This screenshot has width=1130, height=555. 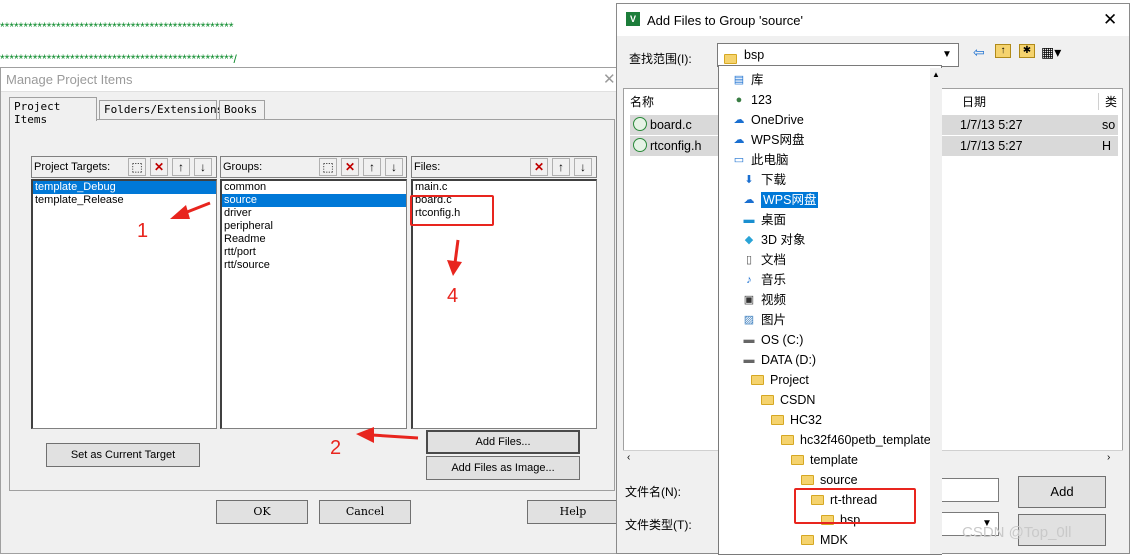 I want to click on vertical-scrollbar: ▲, so click(x=936, y=311).